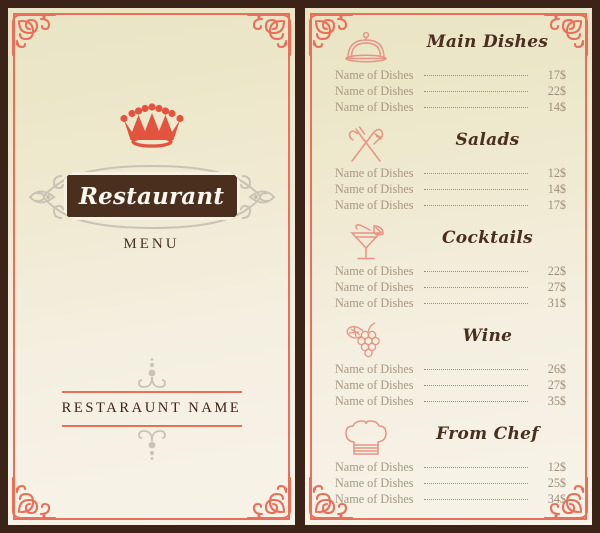  I want to click on restaurant-title: Restaurant, so click(151, 196).